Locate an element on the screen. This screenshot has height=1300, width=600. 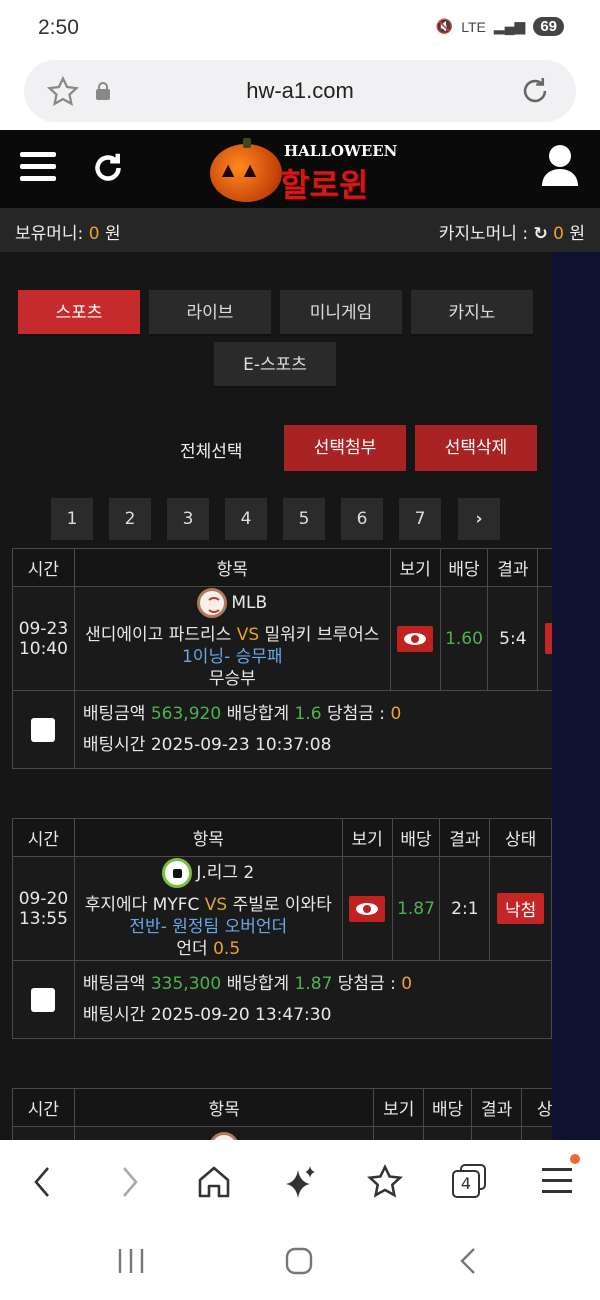
holding-money: 보유머니: 0 원 is located at coordinates (68, 231).